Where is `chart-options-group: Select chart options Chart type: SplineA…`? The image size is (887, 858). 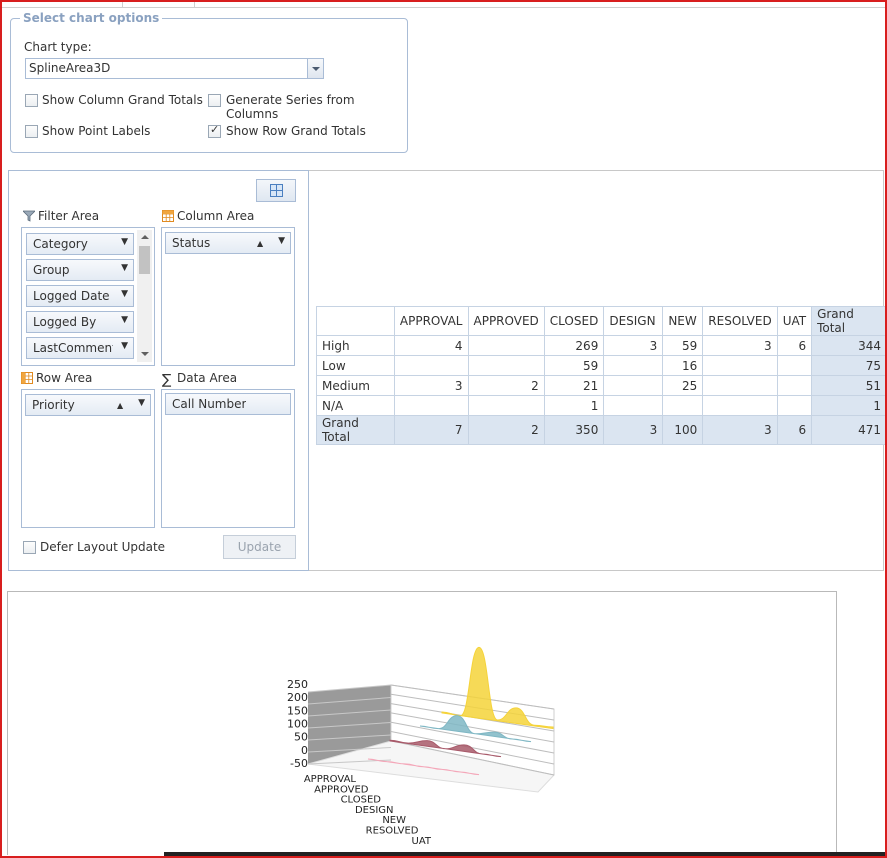 chart-options-group: Select chart options Chart type: SplineA… is located at coordinates (209, 82).